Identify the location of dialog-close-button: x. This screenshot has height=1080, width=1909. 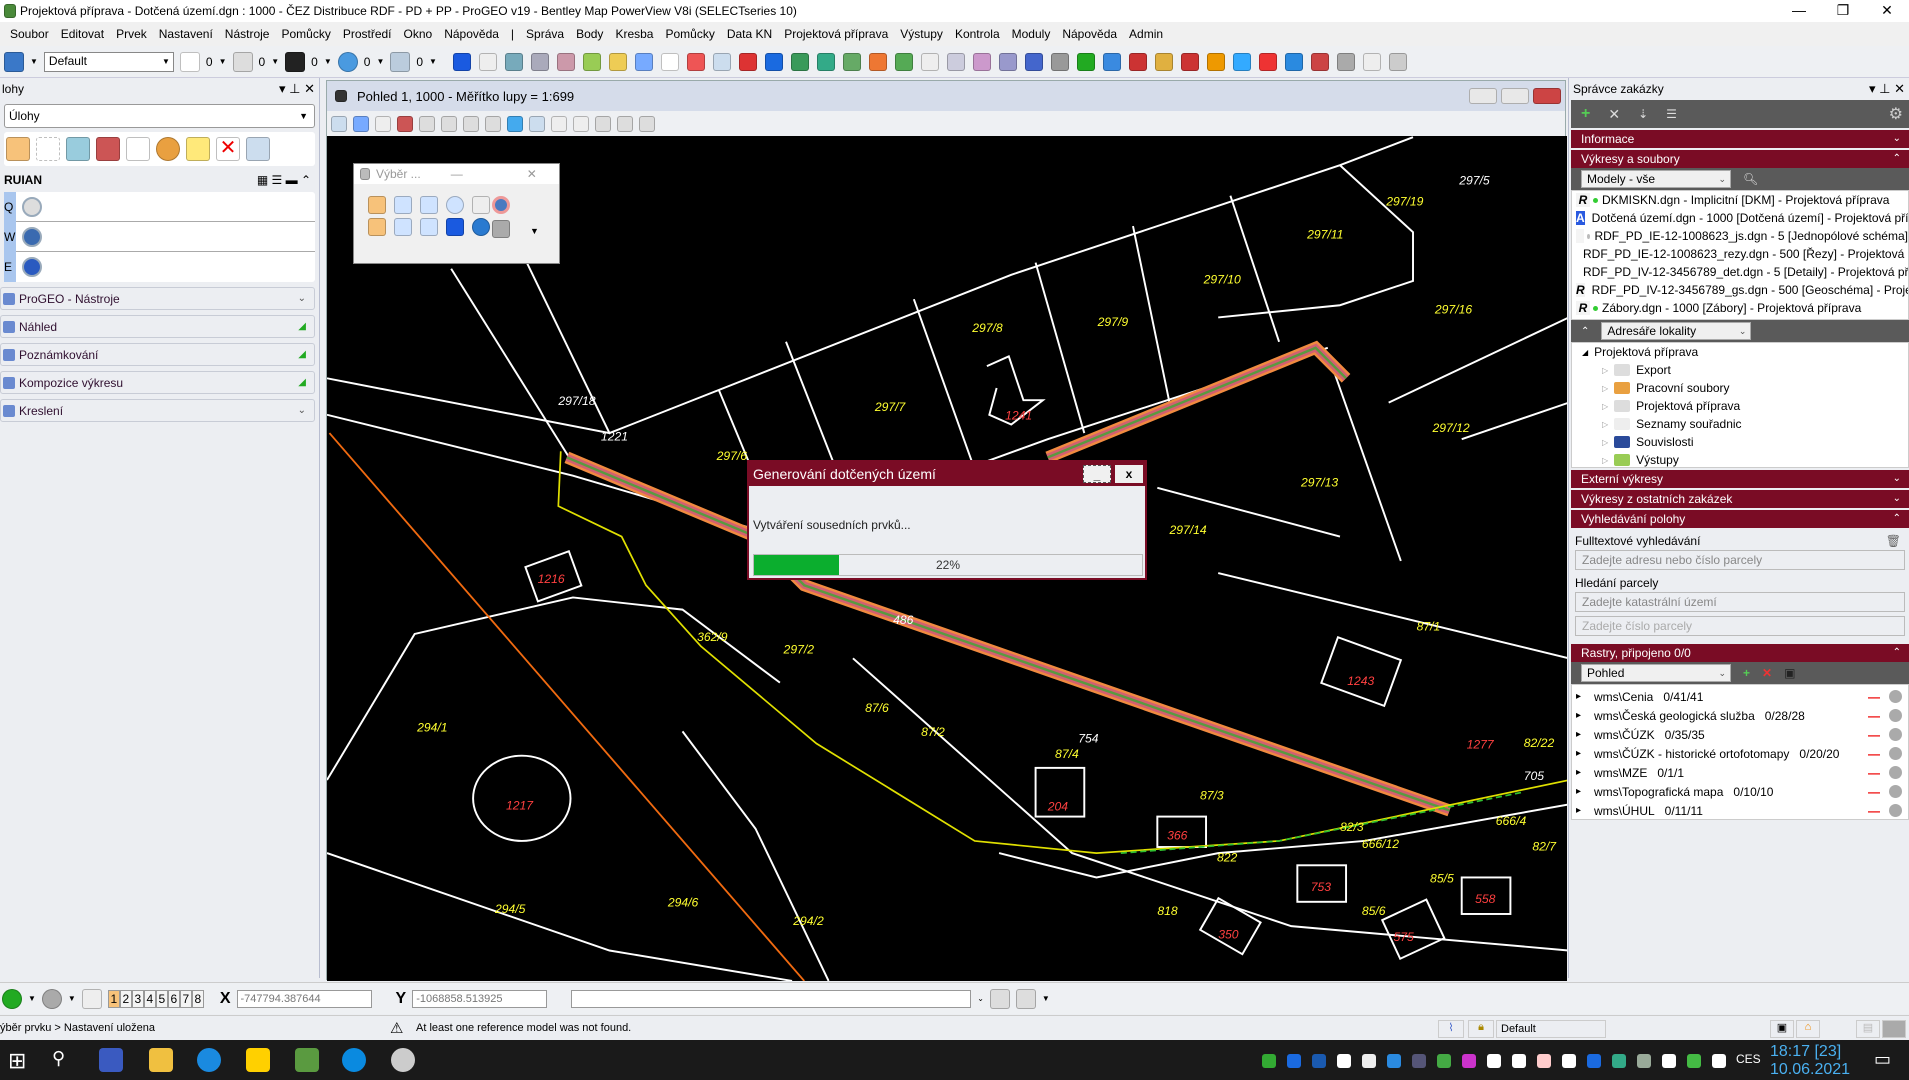
(1129, 474).